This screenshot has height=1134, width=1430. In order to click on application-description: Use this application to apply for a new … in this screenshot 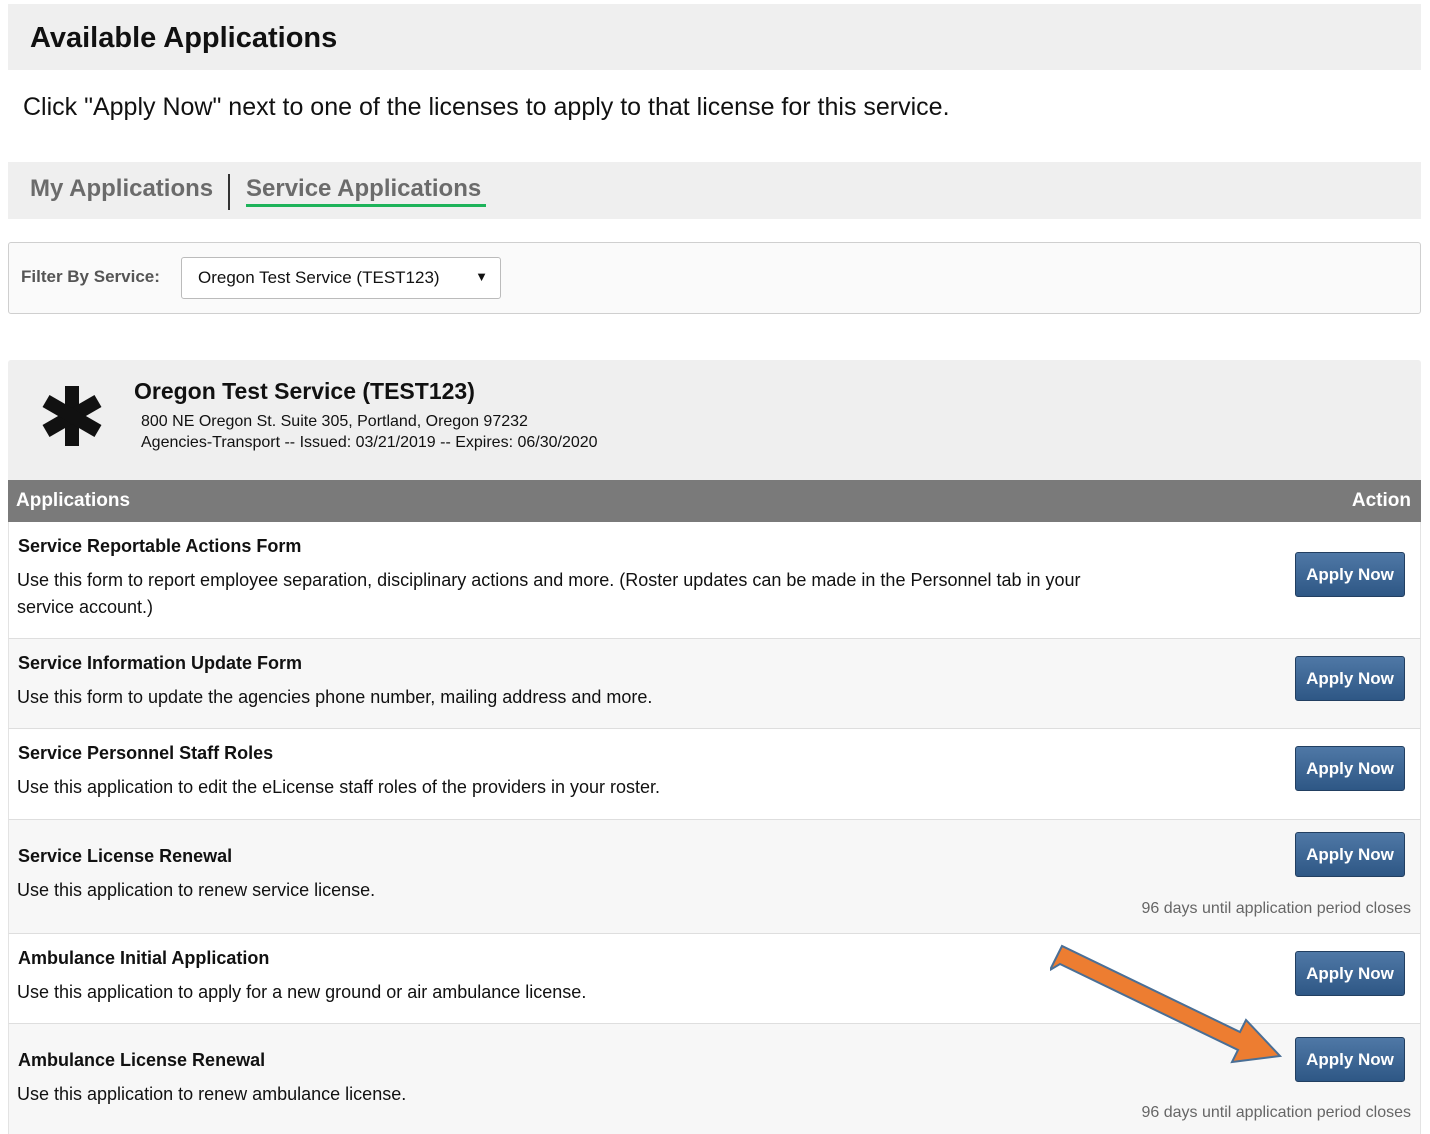, I will do `click(302, 992)`.